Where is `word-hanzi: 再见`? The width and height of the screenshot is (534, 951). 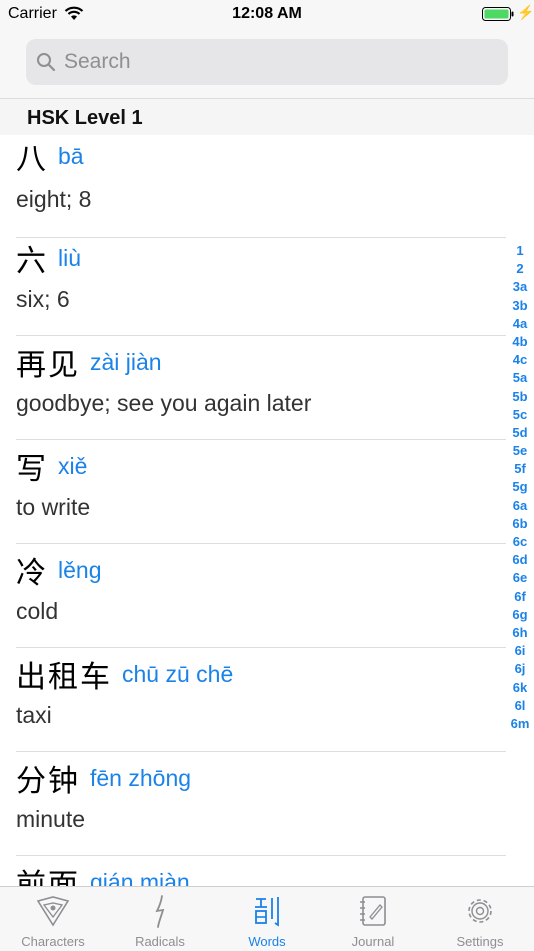 word-hanzi: 再见 is located at coordinates (48, 365).